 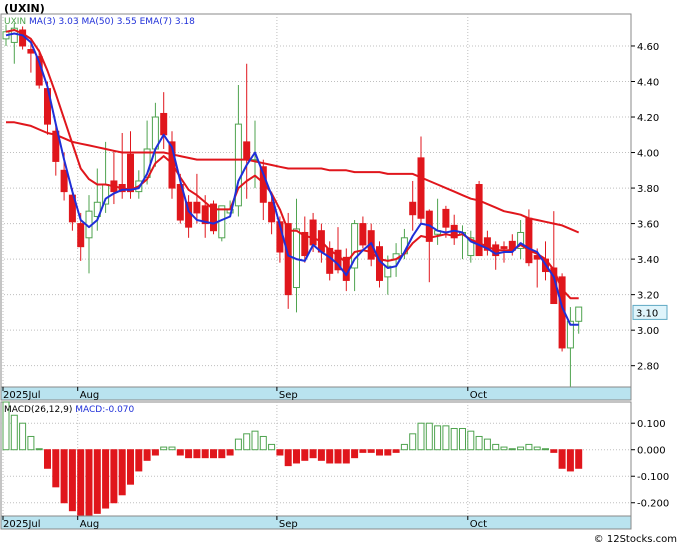 I want to click on price-y-tick: 3.60, so click(x=648, y=225).